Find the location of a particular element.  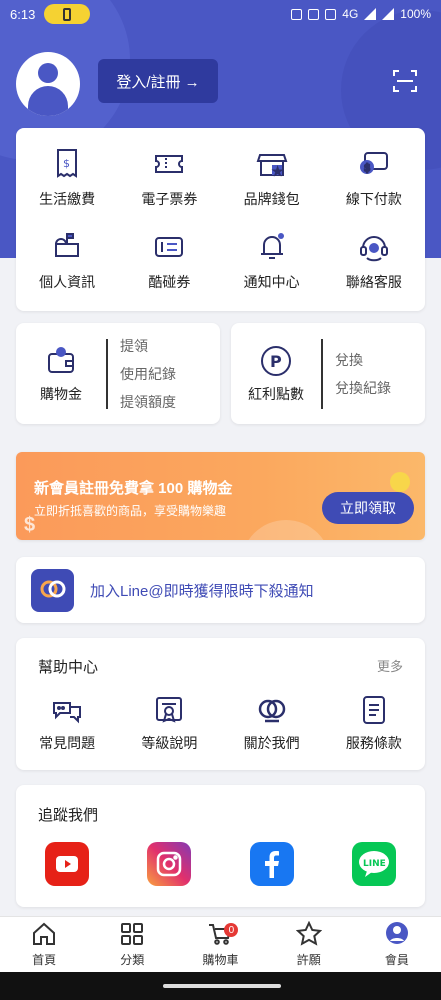

tab-category: 分類 is located at coordinates (132, 944).